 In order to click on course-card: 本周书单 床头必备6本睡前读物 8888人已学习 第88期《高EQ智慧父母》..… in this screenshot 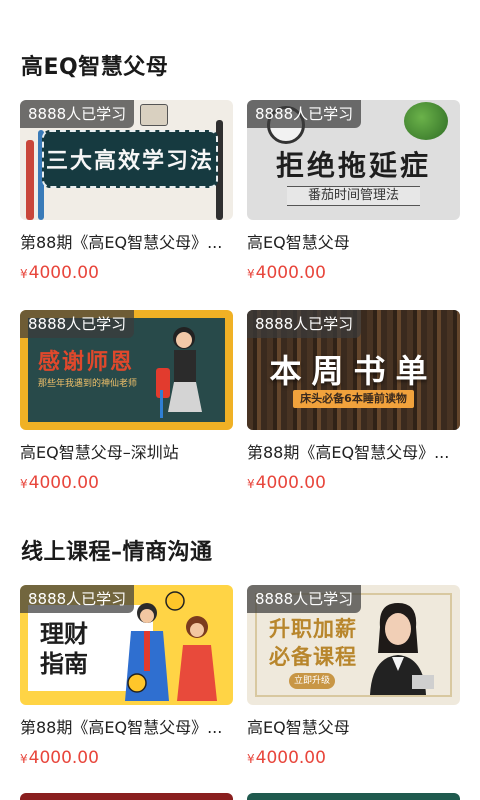, I will do `click(353, 402)`.